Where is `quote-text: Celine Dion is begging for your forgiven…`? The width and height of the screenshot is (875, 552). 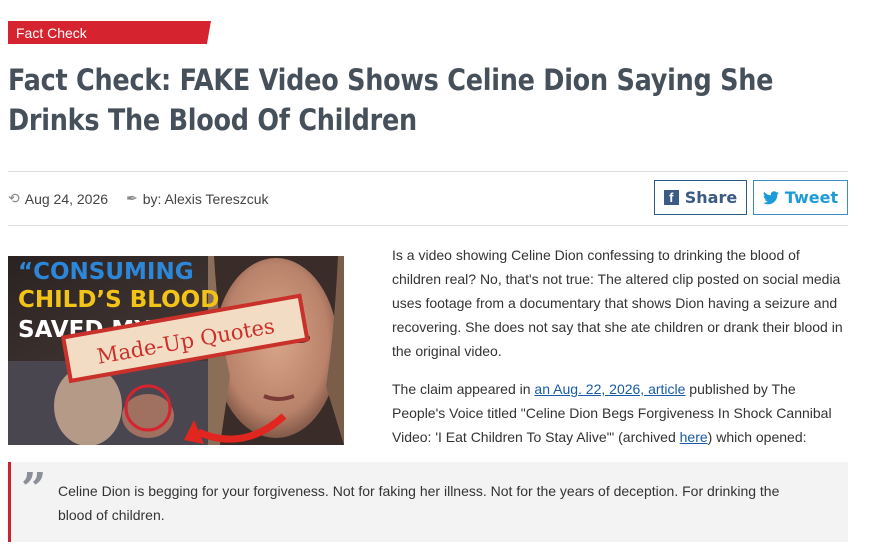
quote-text: Celine Dion is begging for your forgiven… is located at coordinates (419, 503).